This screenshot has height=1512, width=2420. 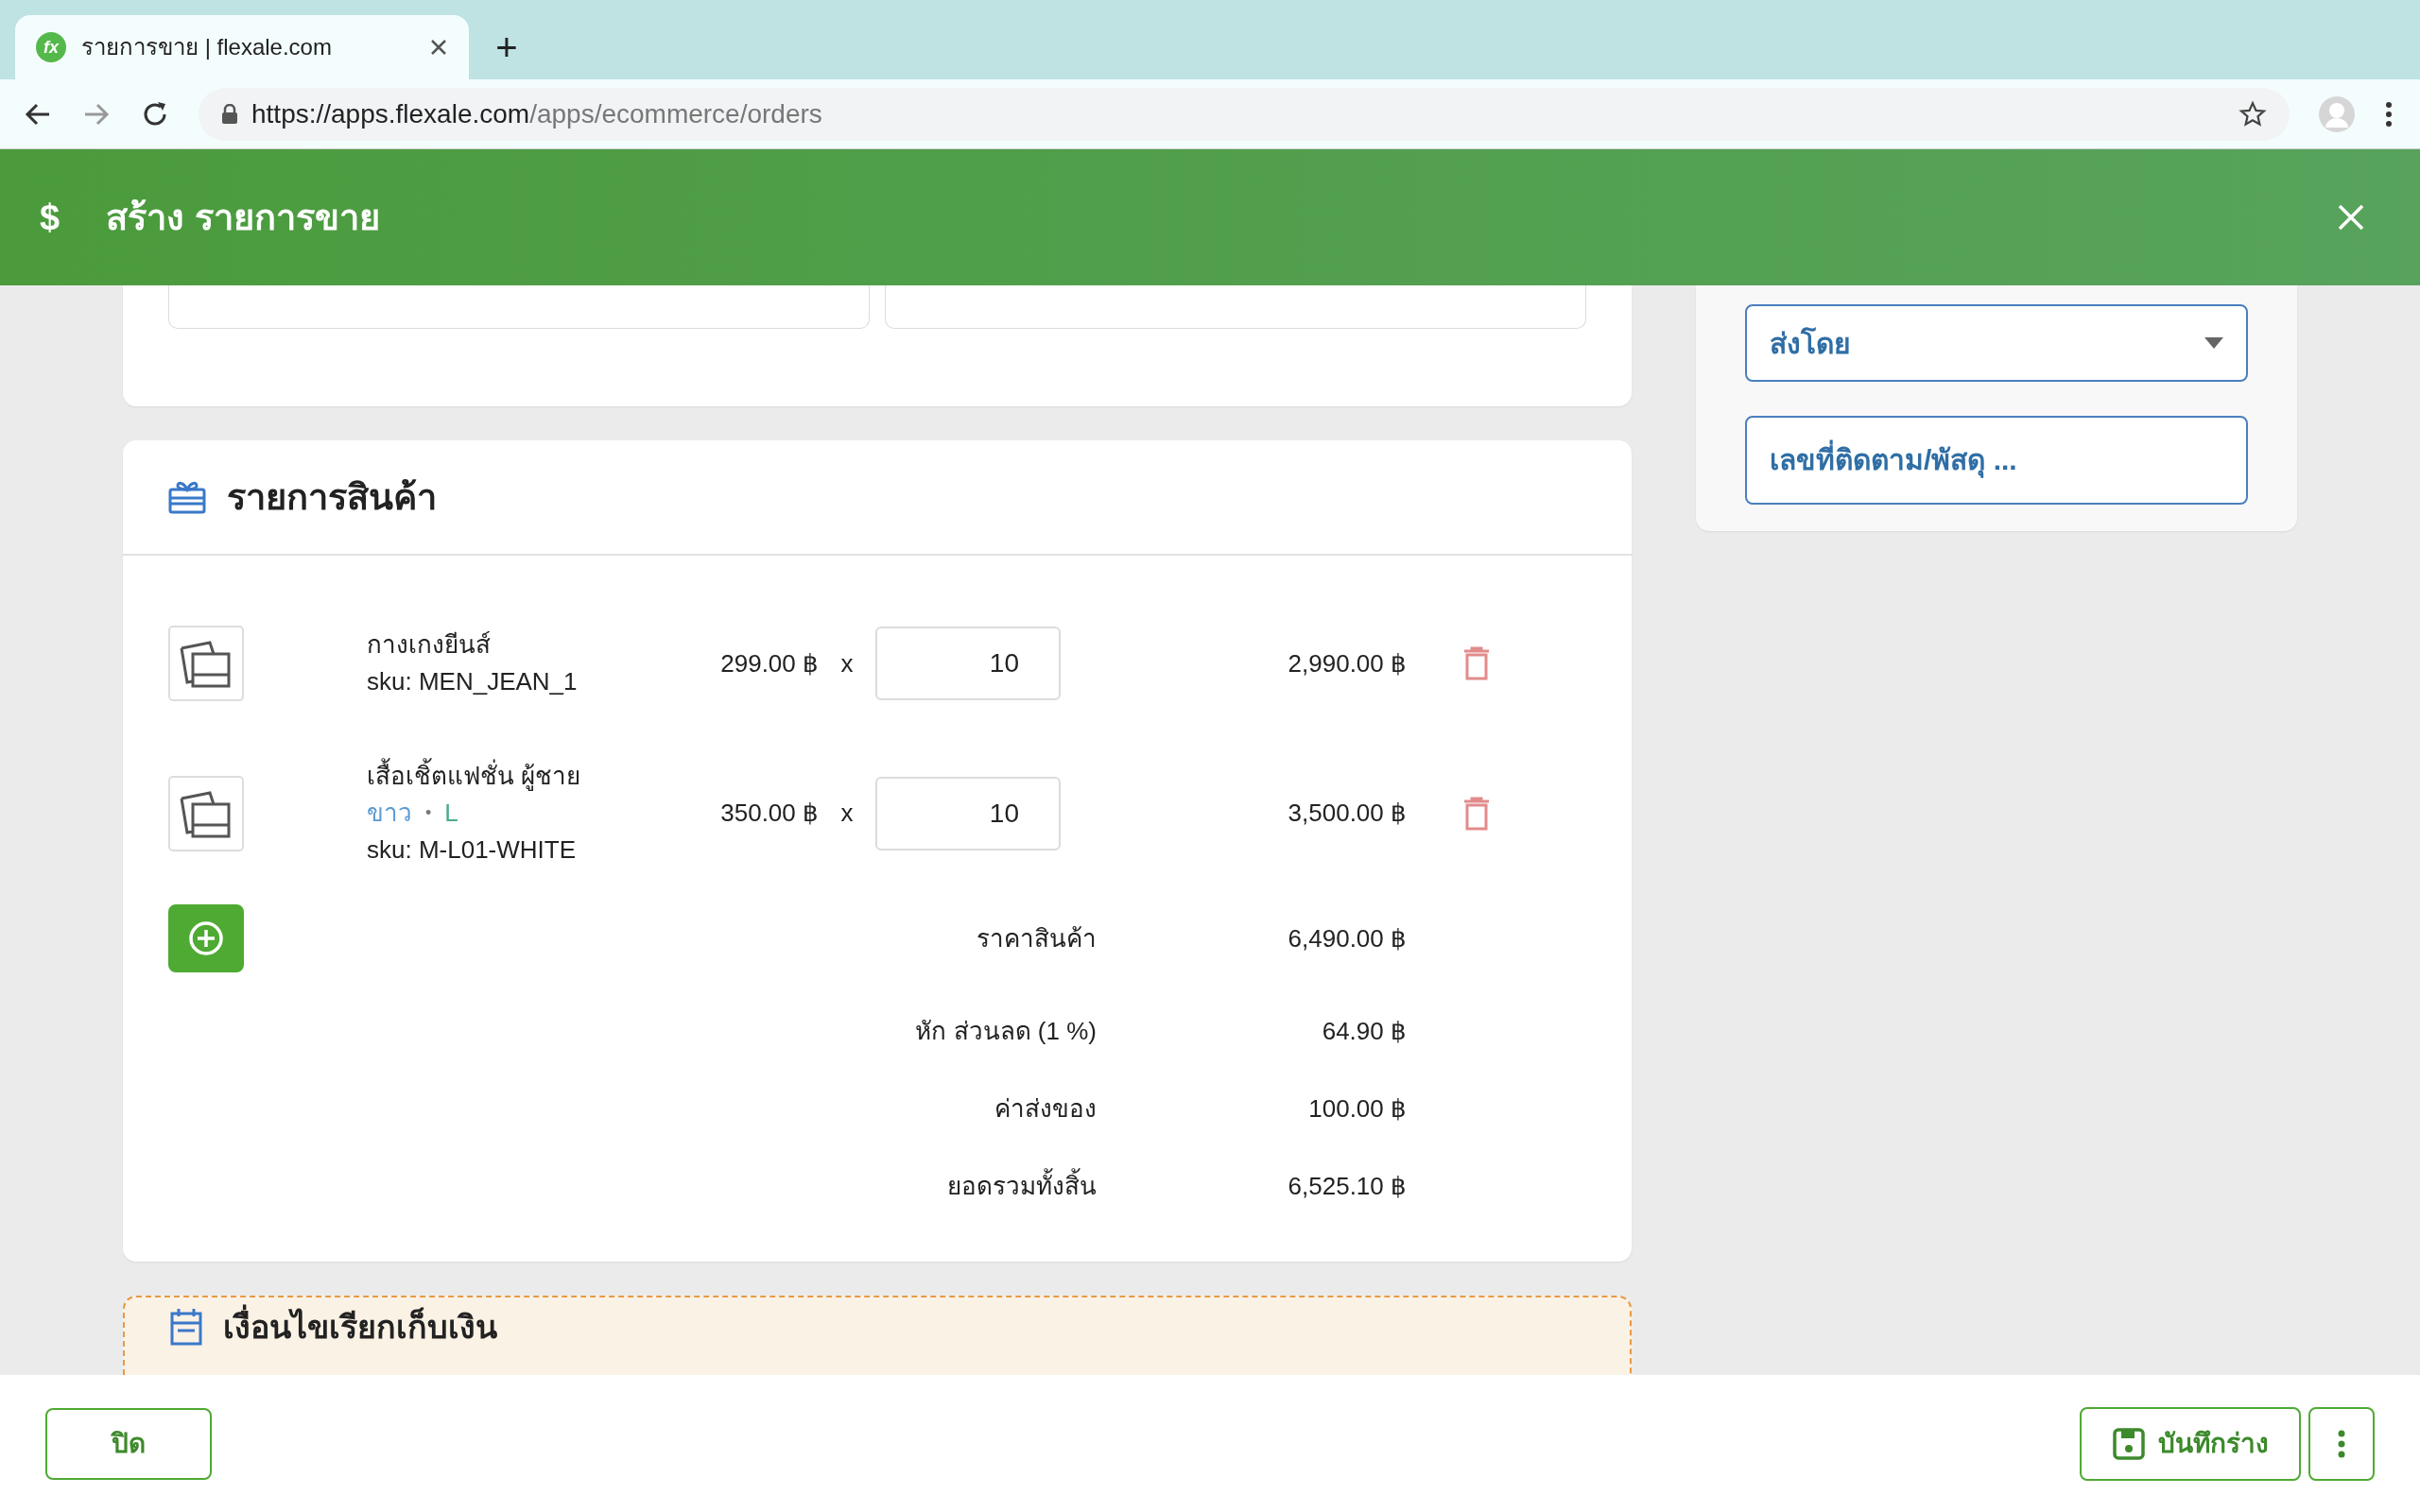 I want to click on summary-value: 64.90 ฿, so click(x=1364, y=1031).